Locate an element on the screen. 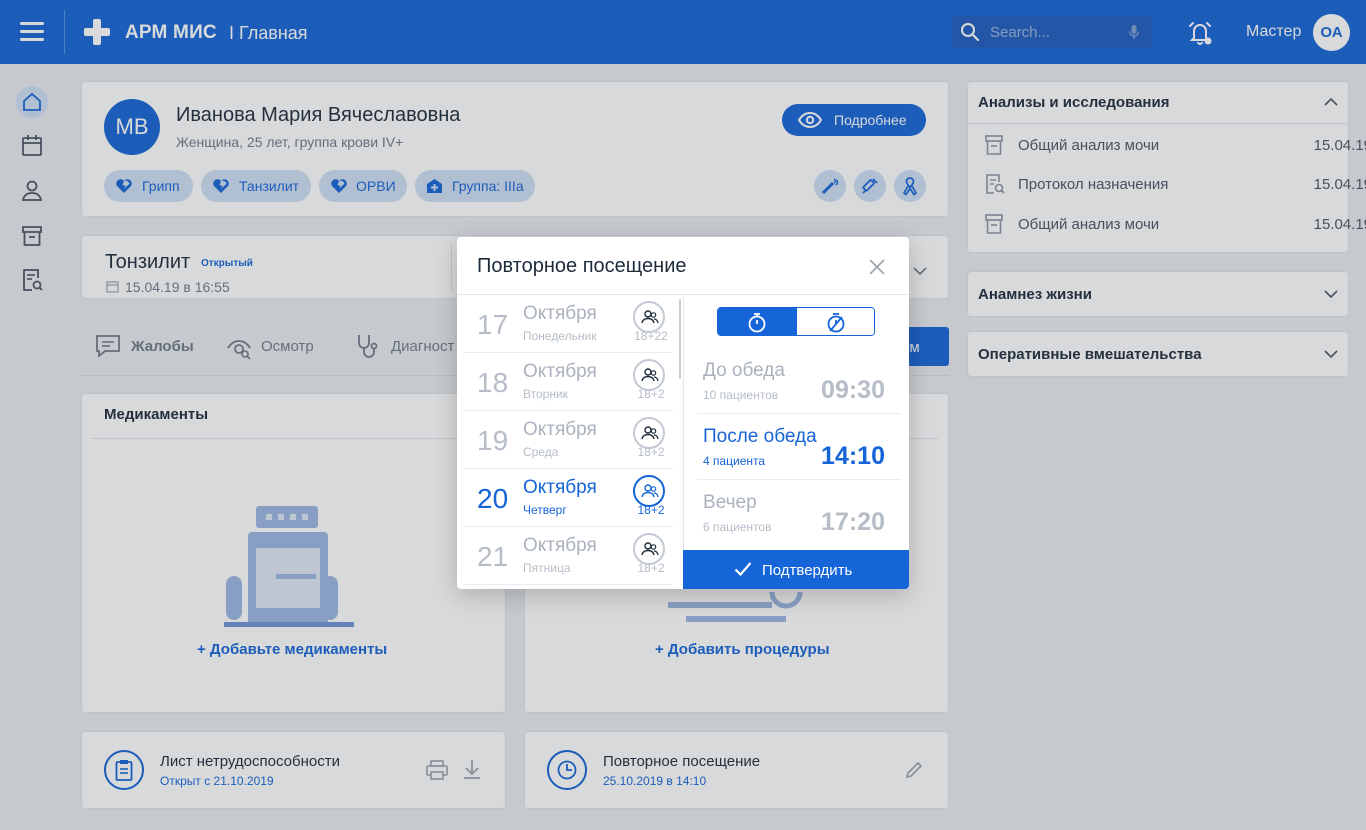 The image size is (1366, 830). date-row: 17 Октября Понедельник 18+22 is located at coordinates (568, 324).